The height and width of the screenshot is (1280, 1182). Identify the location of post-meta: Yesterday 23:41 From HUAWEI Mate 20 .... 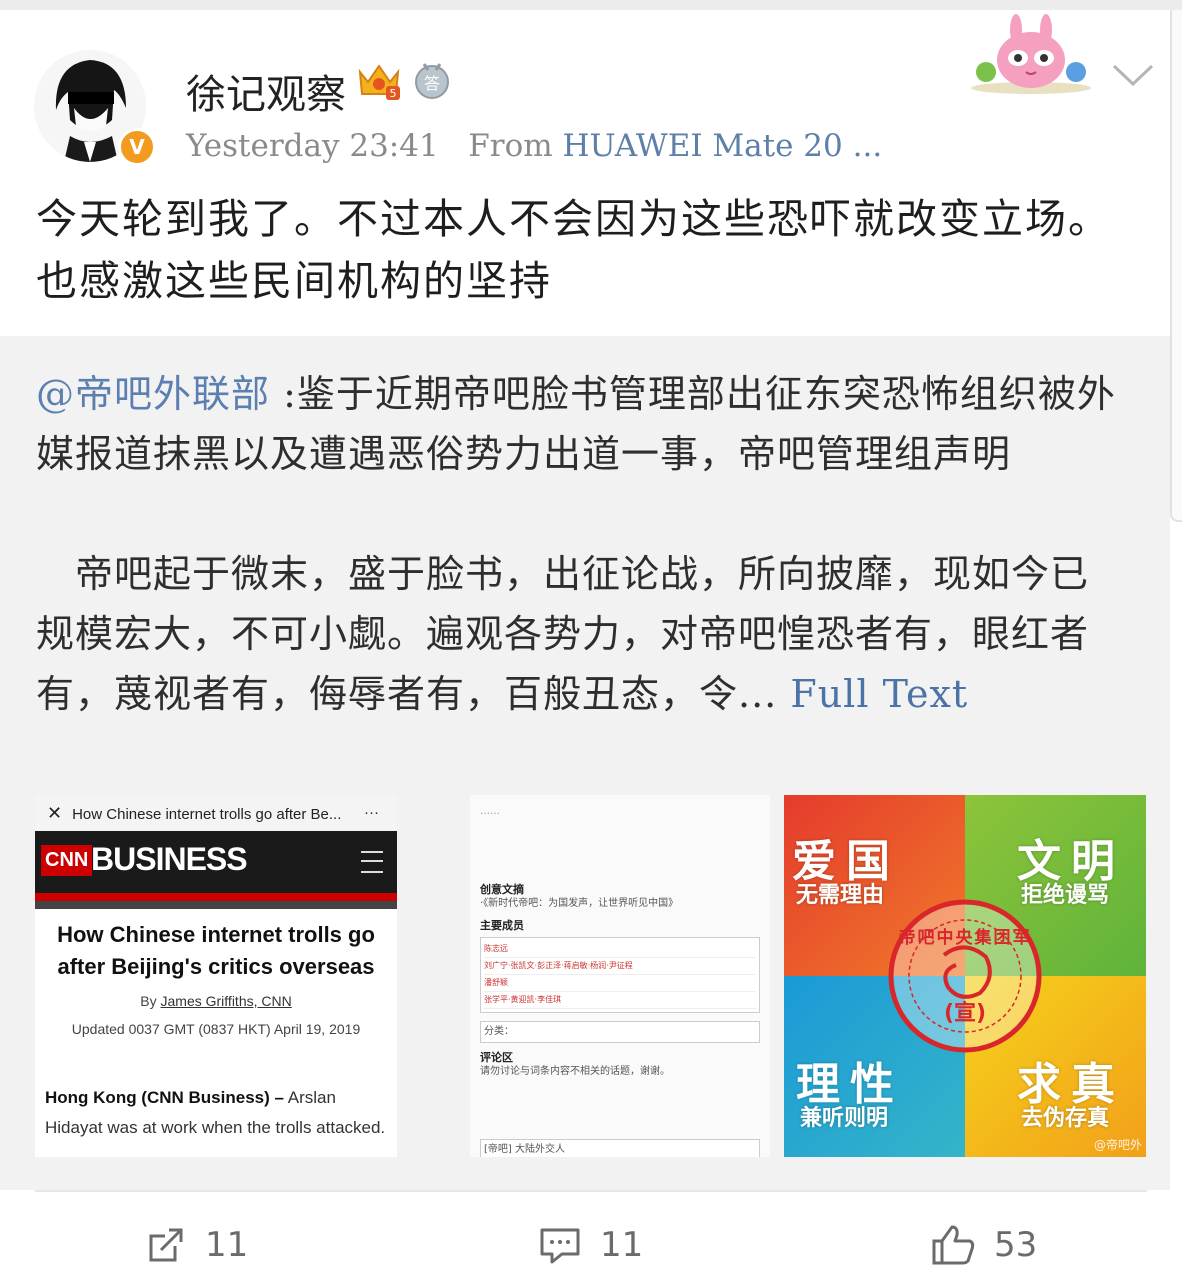
(534, 146).